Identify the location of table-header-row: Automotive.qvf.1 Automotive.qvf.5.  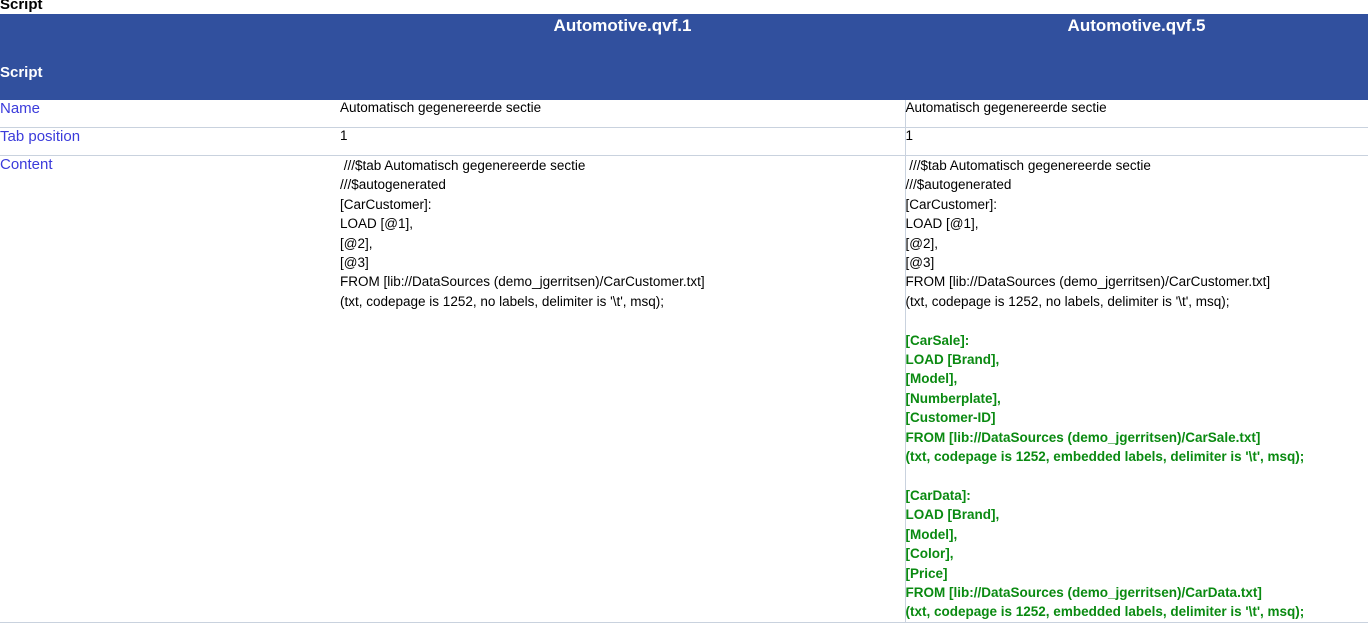
(684, 39).